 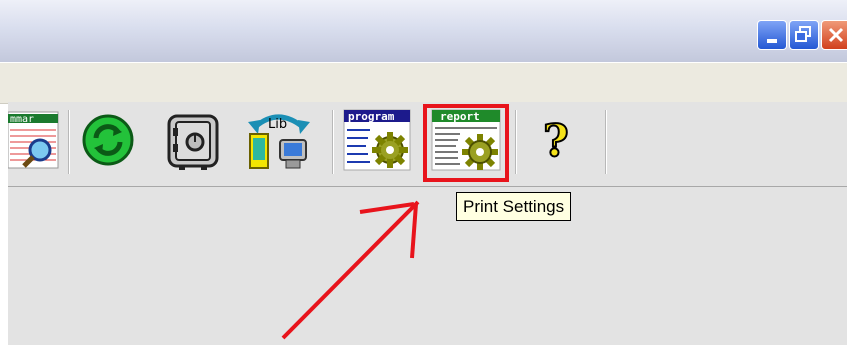 I want to click on annotation-arrow, so click(x=350, y=270).